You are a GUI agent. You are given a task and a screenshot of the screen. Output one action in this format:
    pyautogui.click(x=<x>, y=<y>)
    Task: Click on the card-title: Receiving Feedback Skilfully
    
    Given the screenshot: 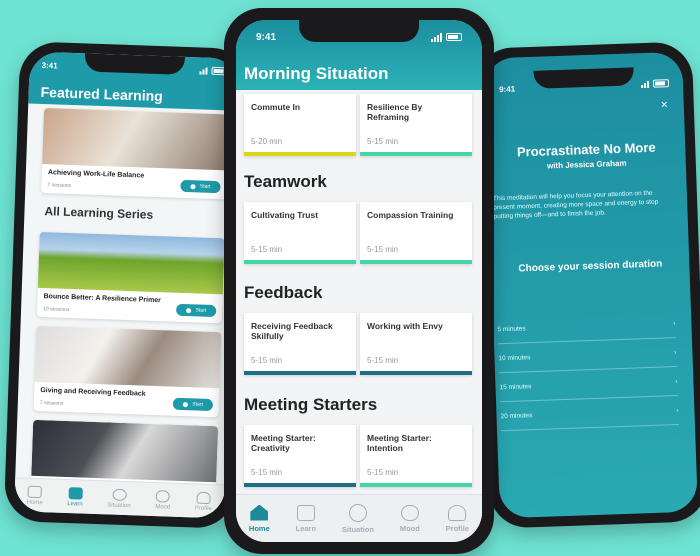 What is the action you would take?
    pyautogui.click(x=292, y=331)
    